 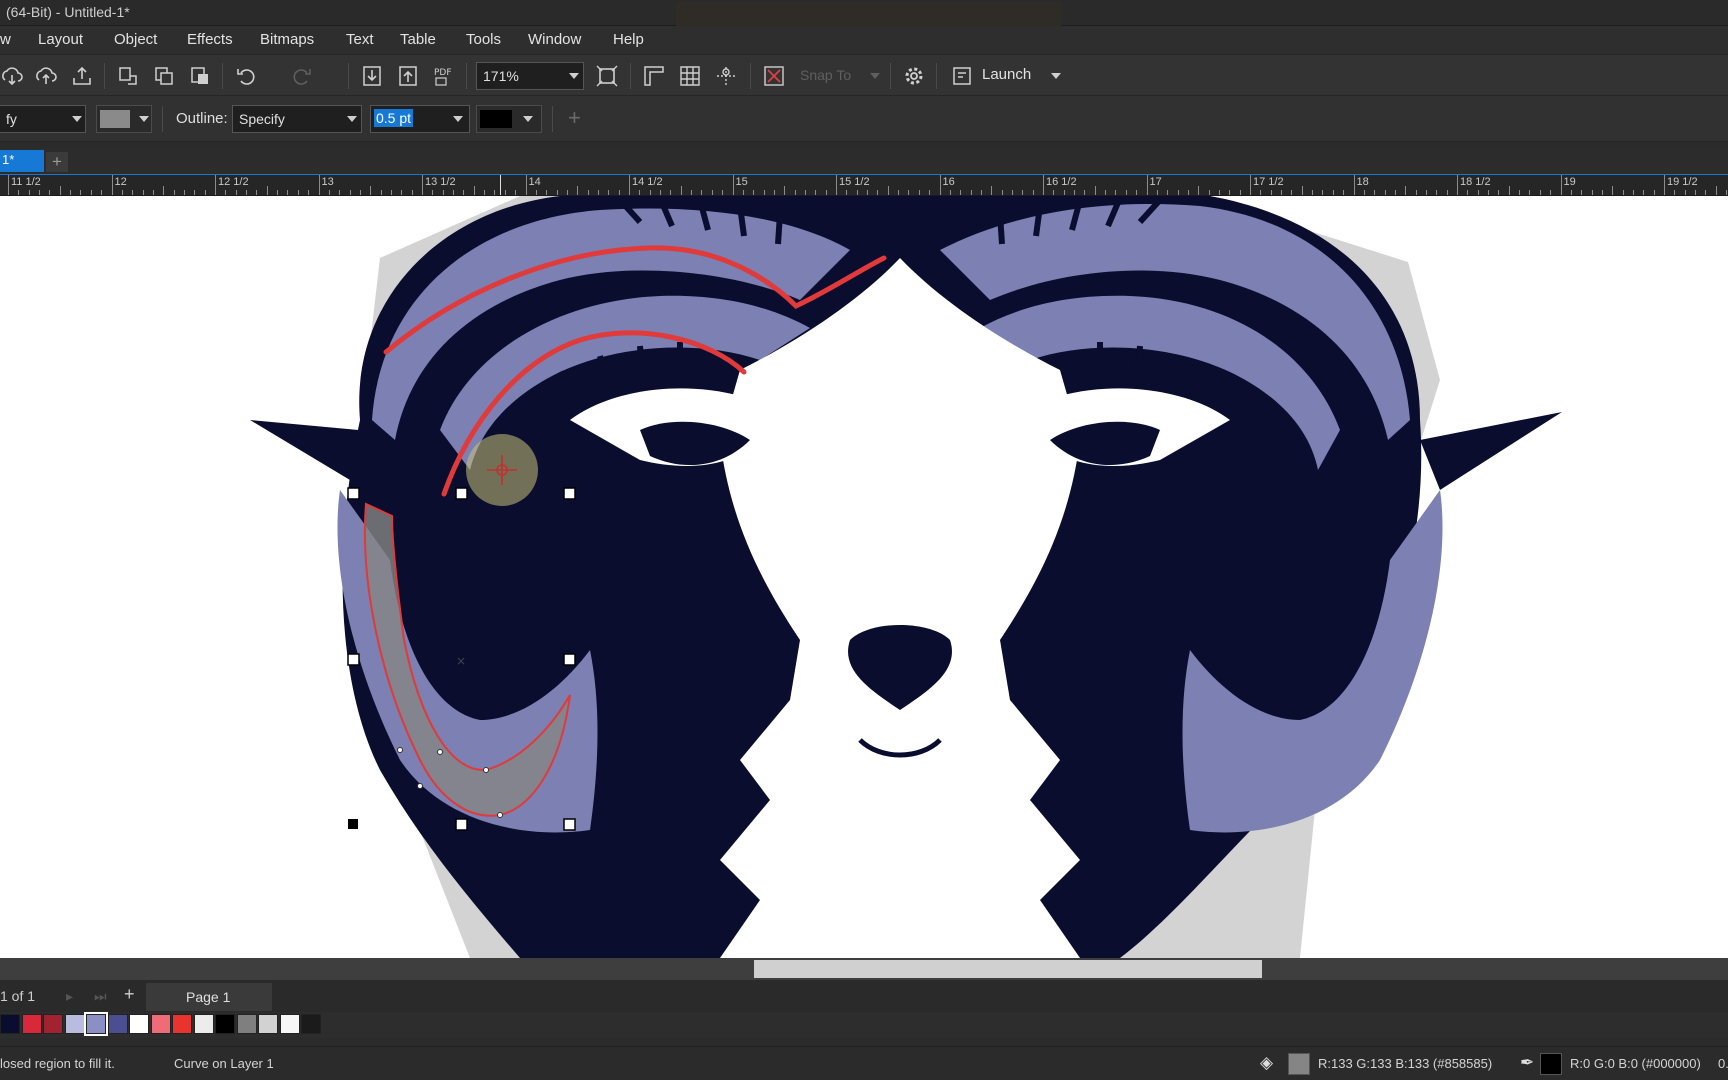 I want to click on add-preset-icon: +, so click(x=574, y=118).